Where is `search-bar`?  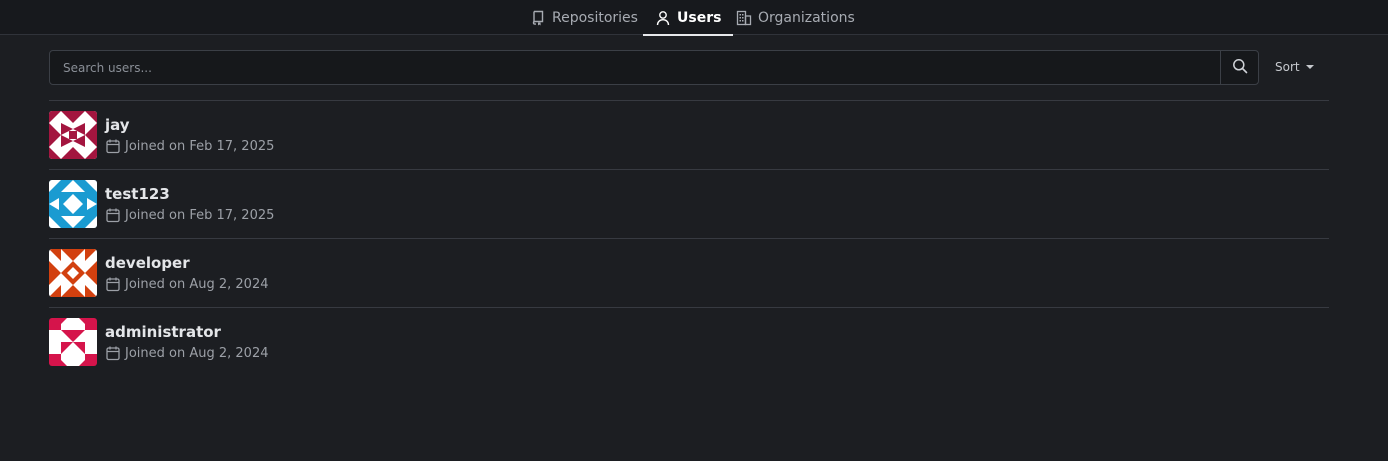
search-bar is located at coordinates (654, 67).